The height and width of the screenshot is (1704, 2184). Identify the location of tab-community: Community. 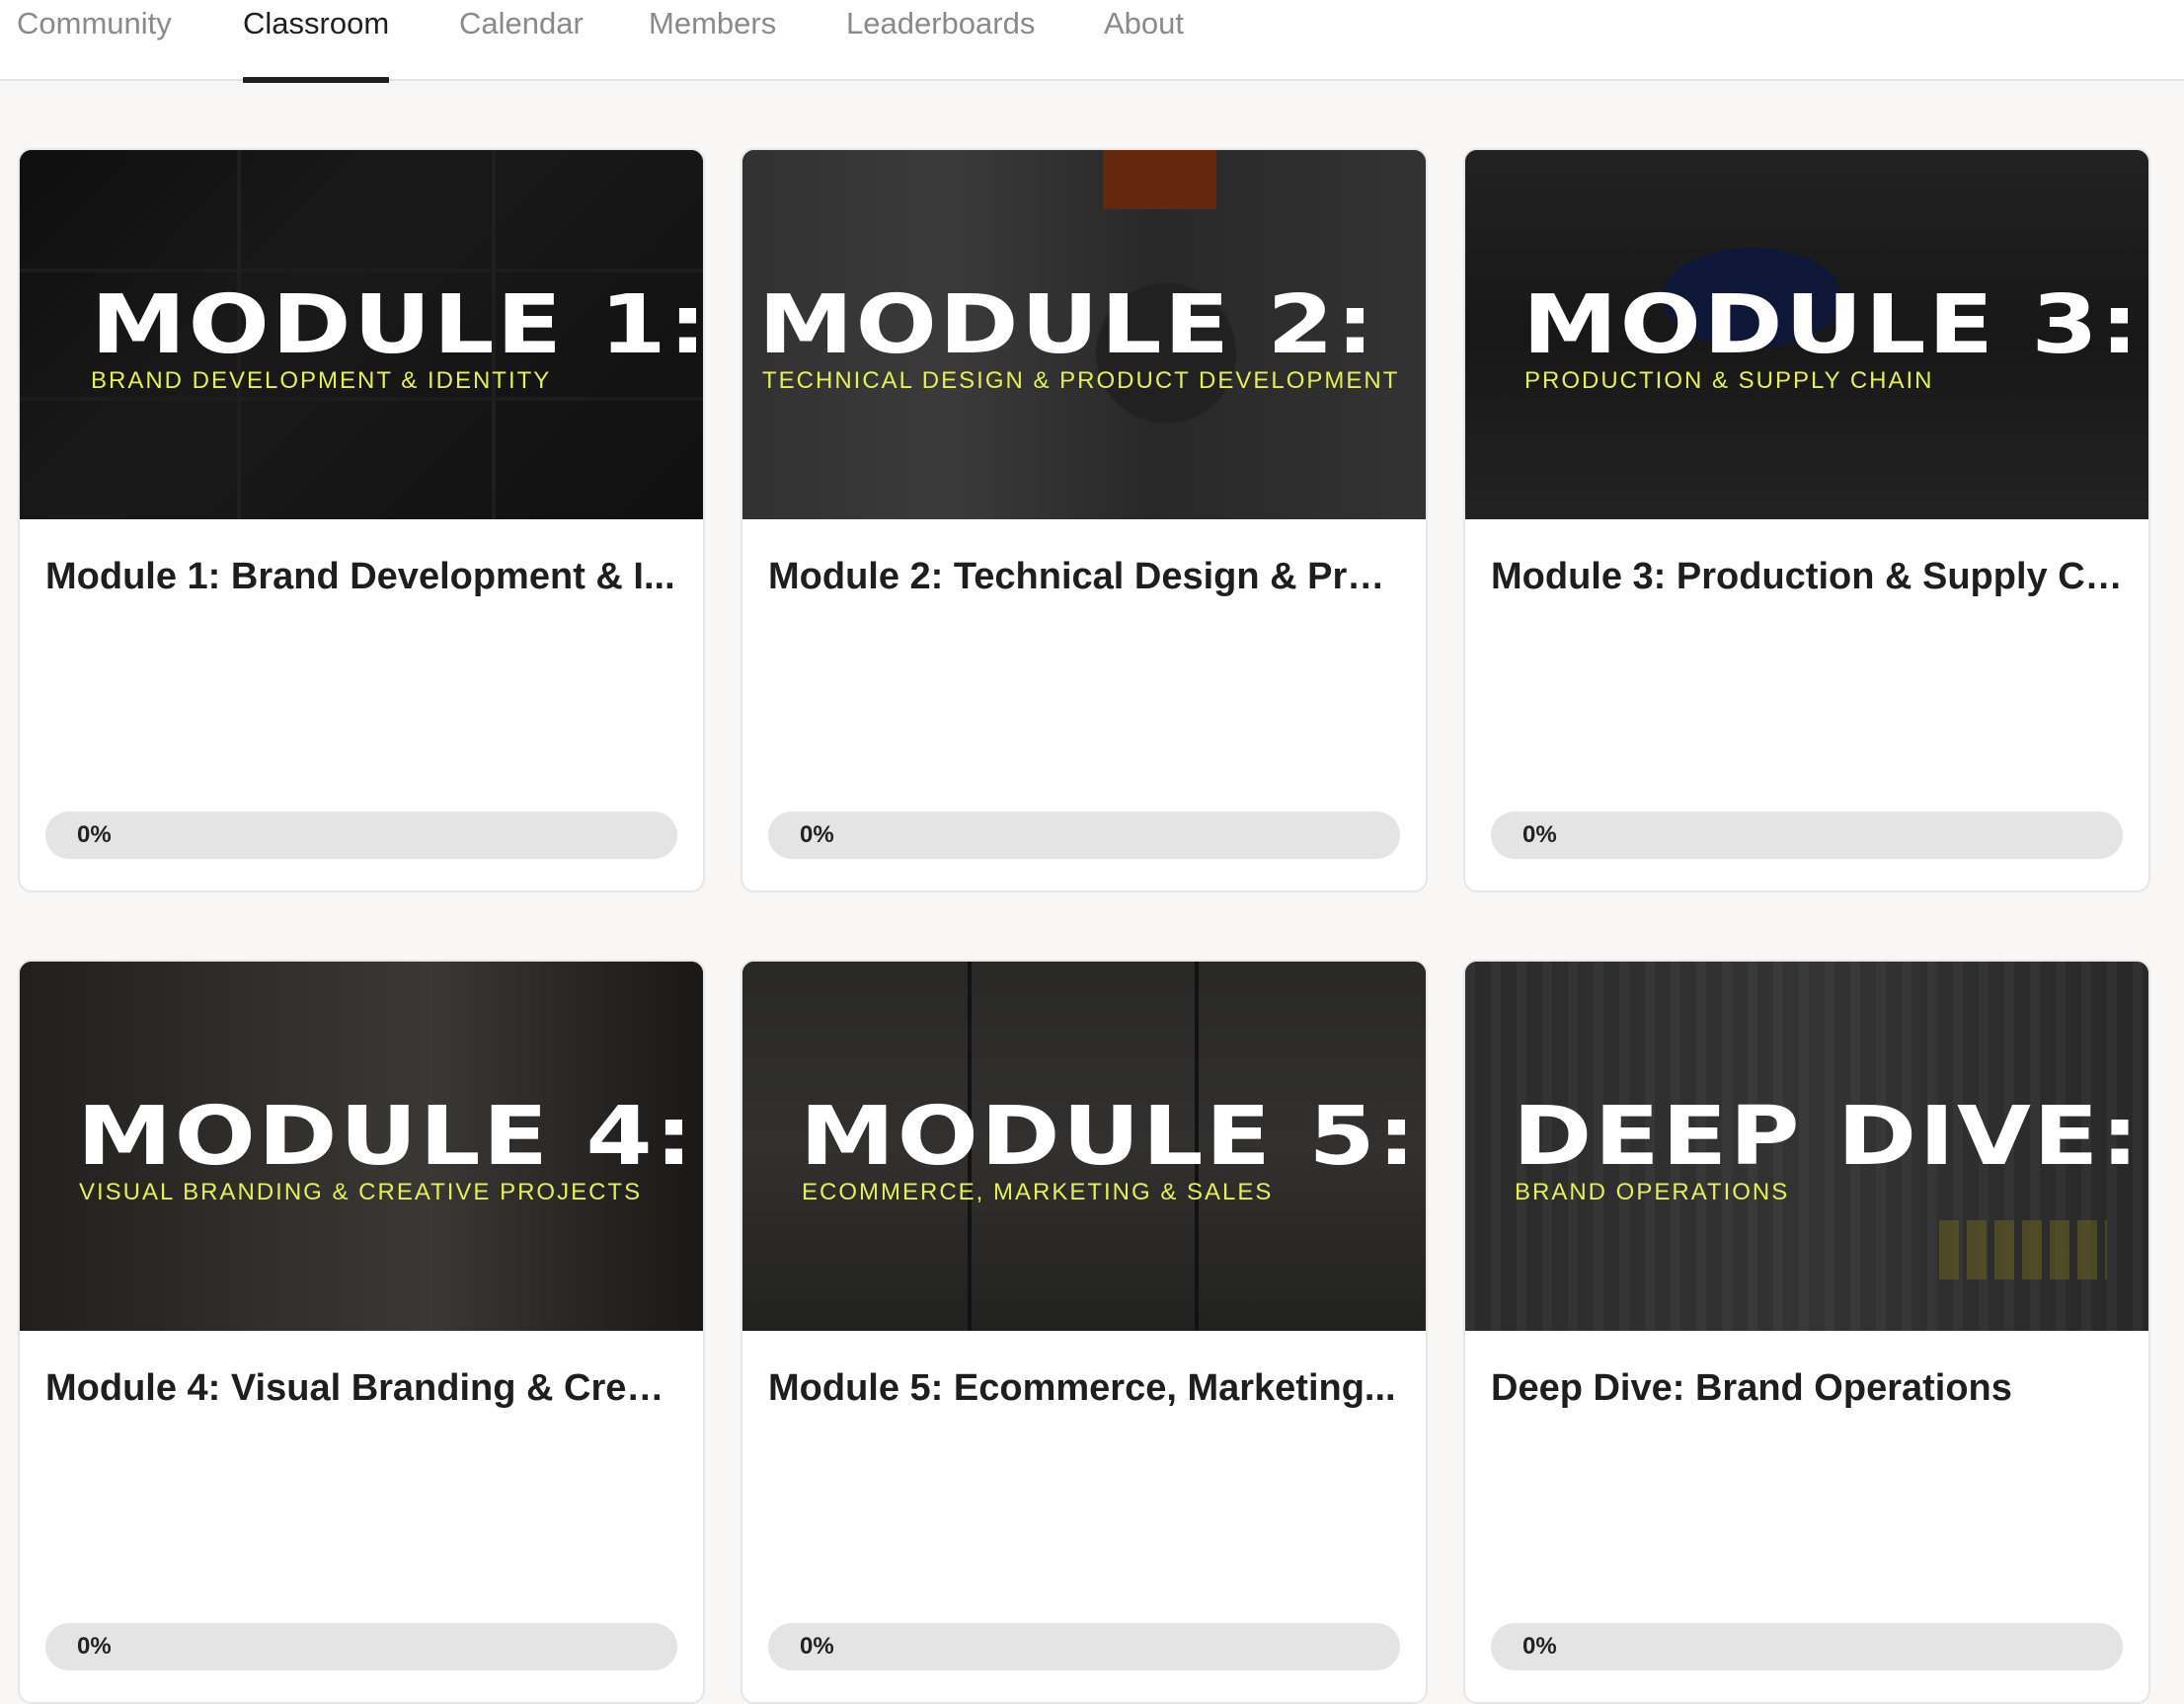
(94, 40).